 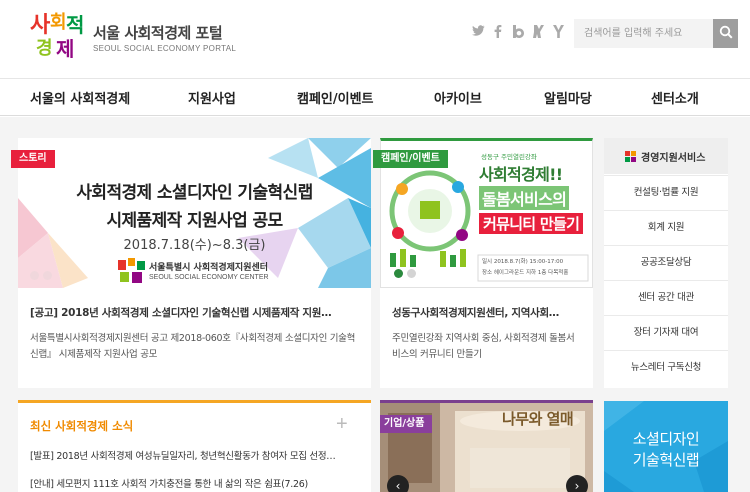 I want to click on story-badge: 스토리, so click(x=33, y=159).